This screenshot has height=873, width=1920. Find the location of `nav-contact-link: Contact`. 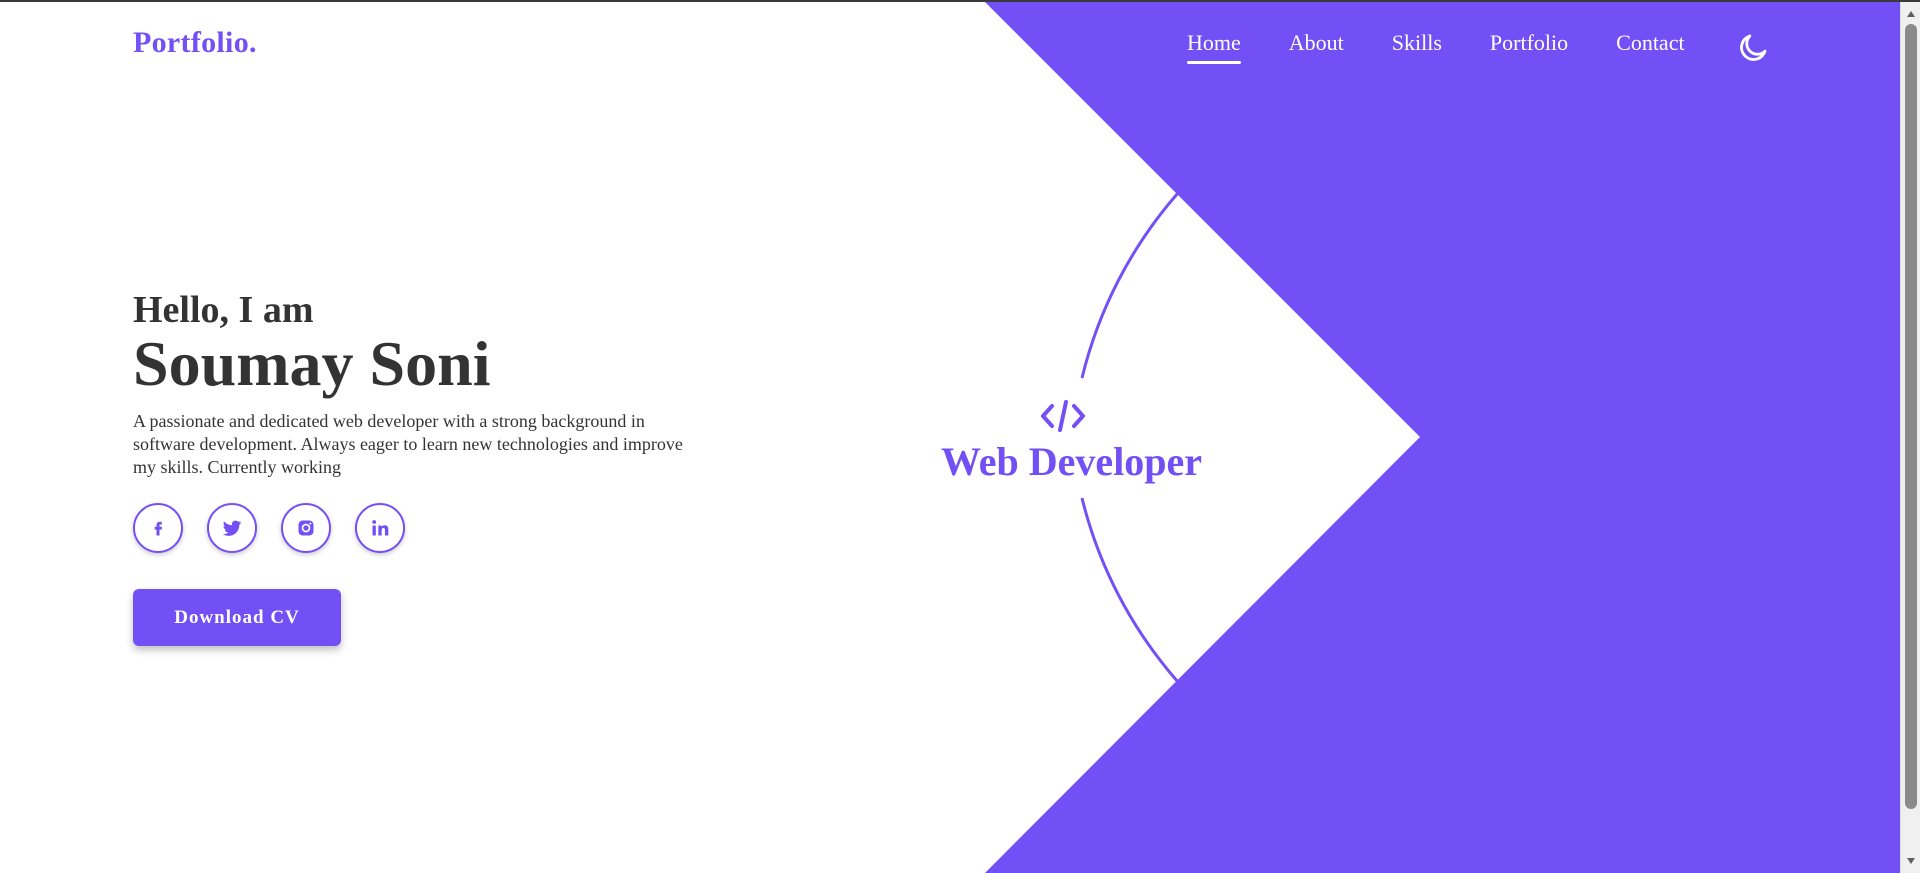

nav-contact-link: Contact is located at coordinates (1650, 47).